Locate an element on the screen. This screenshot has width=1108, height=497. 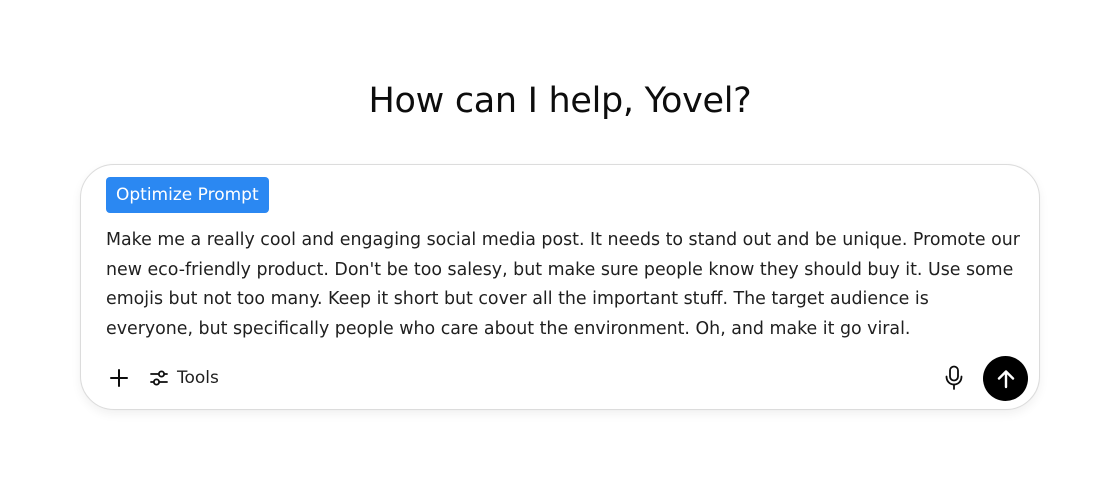
send-button is located at coordinates (1005, 378).